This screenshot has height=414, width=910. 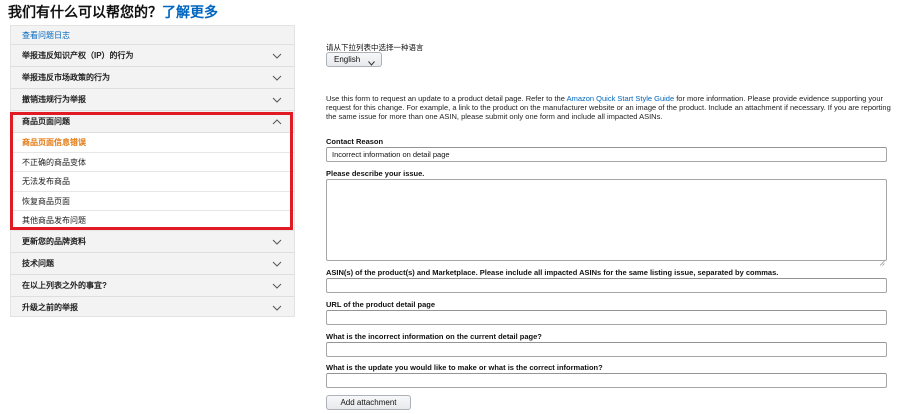 What do you see at coordinates (66, 77) in the screenshot?
I see `sidebar-item-label: 举报违反市场政策的行为` at bounding box center [66, 77].